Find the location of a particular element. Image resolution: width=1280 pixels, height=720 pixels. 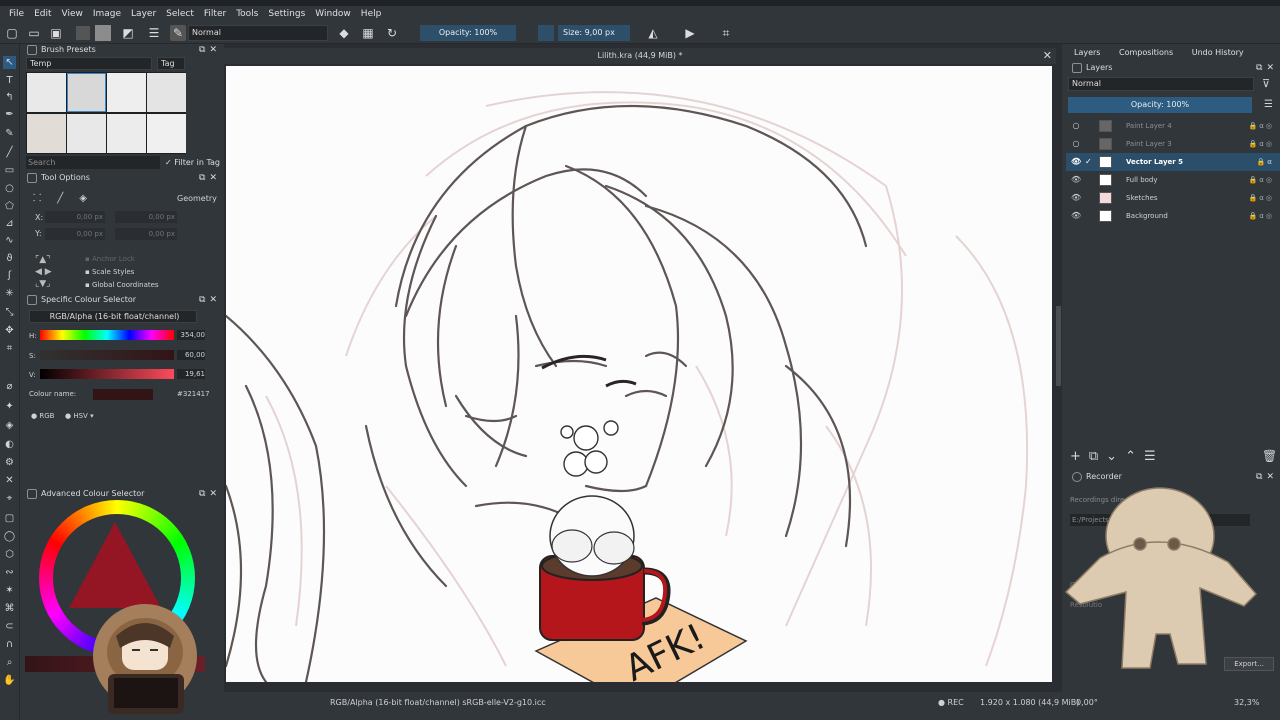

brush-search-input: Search is located at coordinates (93, 162).